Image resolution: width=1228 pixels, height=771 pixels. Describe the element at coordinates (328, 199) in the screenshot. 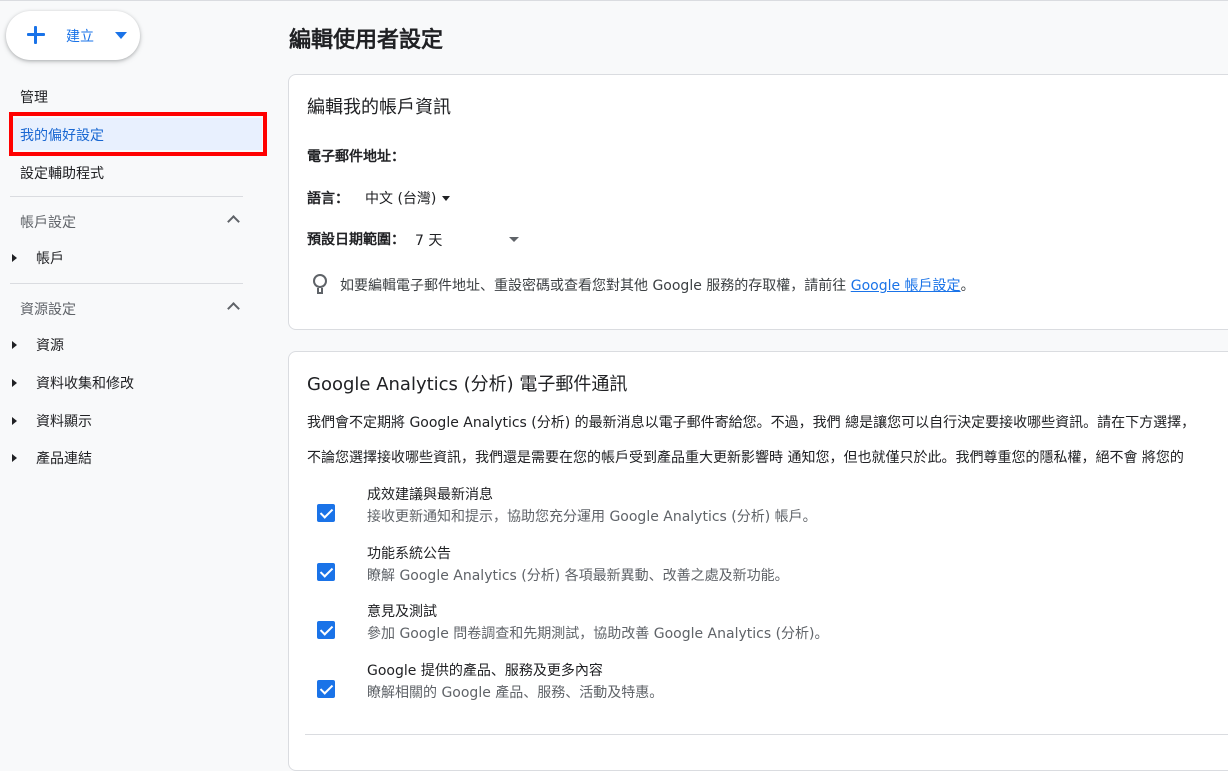

I see `language-label: 語言：` at that location.